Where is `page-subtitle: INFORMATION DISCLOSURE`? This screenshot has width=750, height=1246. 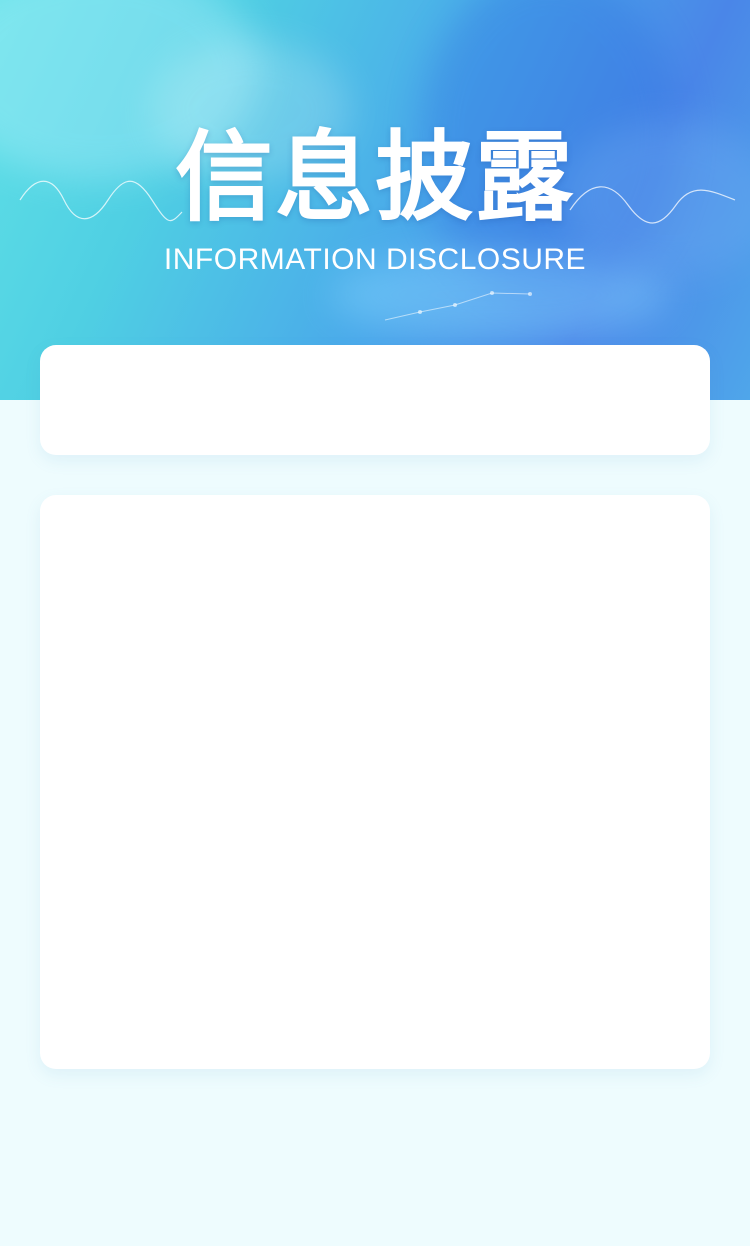
page-subtitle: INFORMATION DISCLOSURE is located at coordinates (375, 259).